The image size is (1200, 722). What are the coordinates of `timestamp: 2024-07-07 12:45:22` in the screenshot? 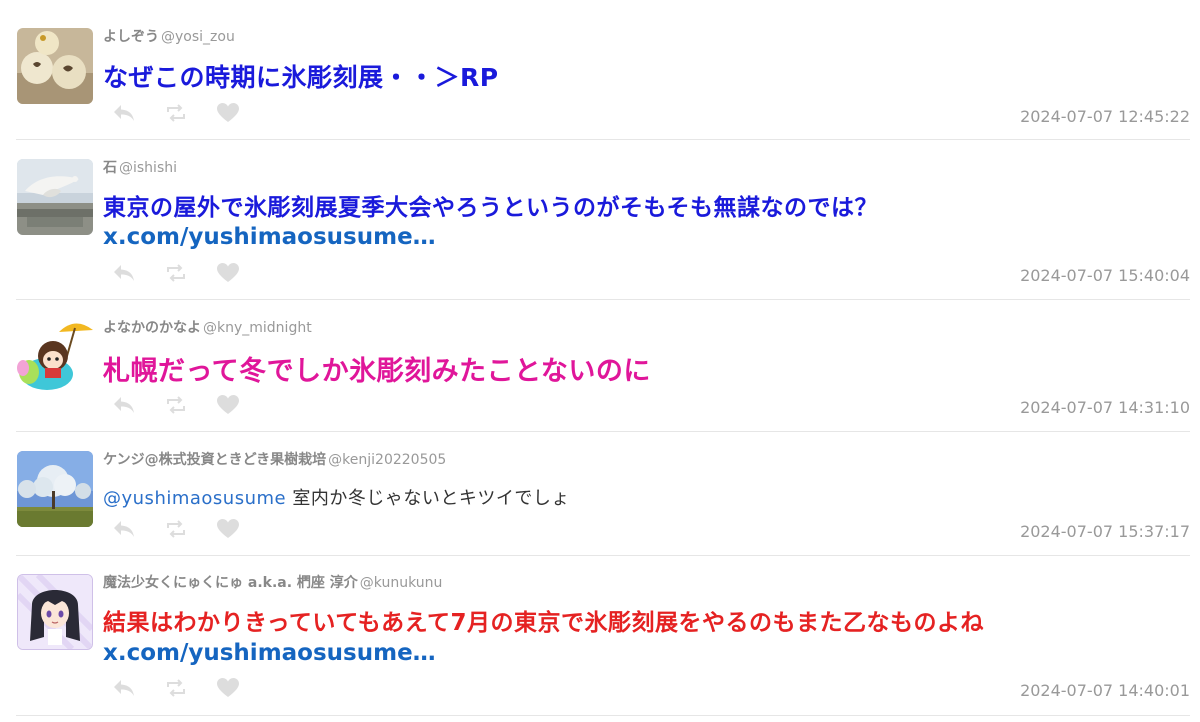 It's located at (1105, 116).